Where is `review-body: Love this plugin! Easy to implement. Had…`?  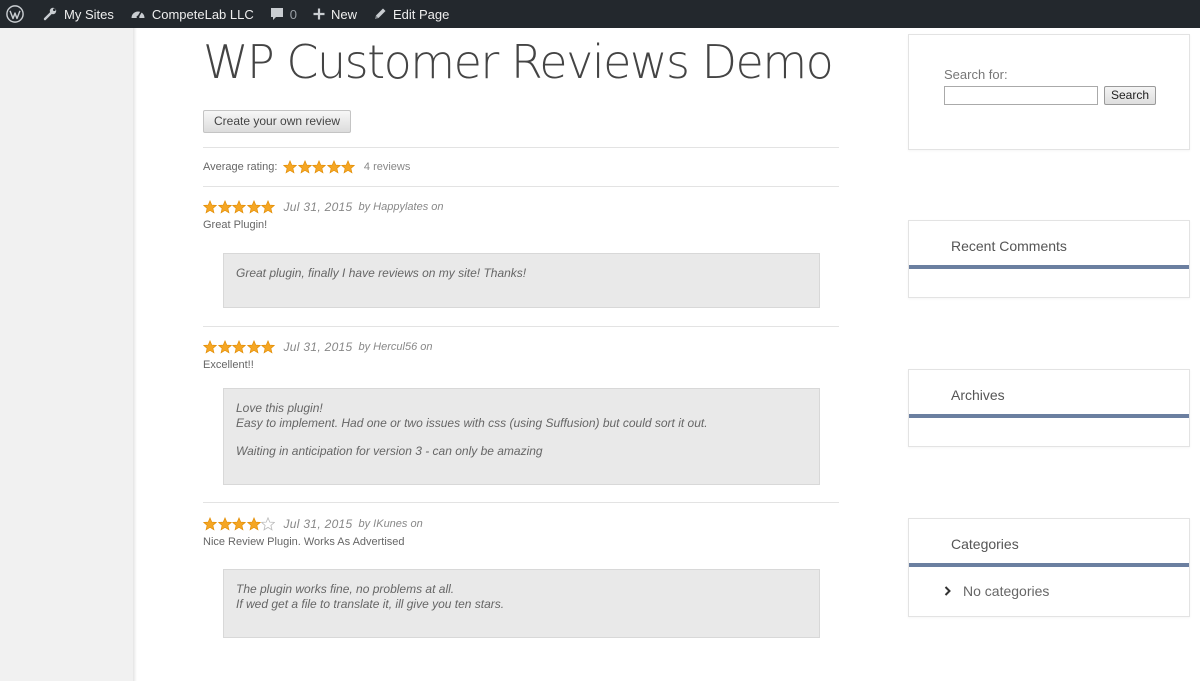
review-body: Love this plugin! Easy to implement. Had… is located at coordinates (521, 436).